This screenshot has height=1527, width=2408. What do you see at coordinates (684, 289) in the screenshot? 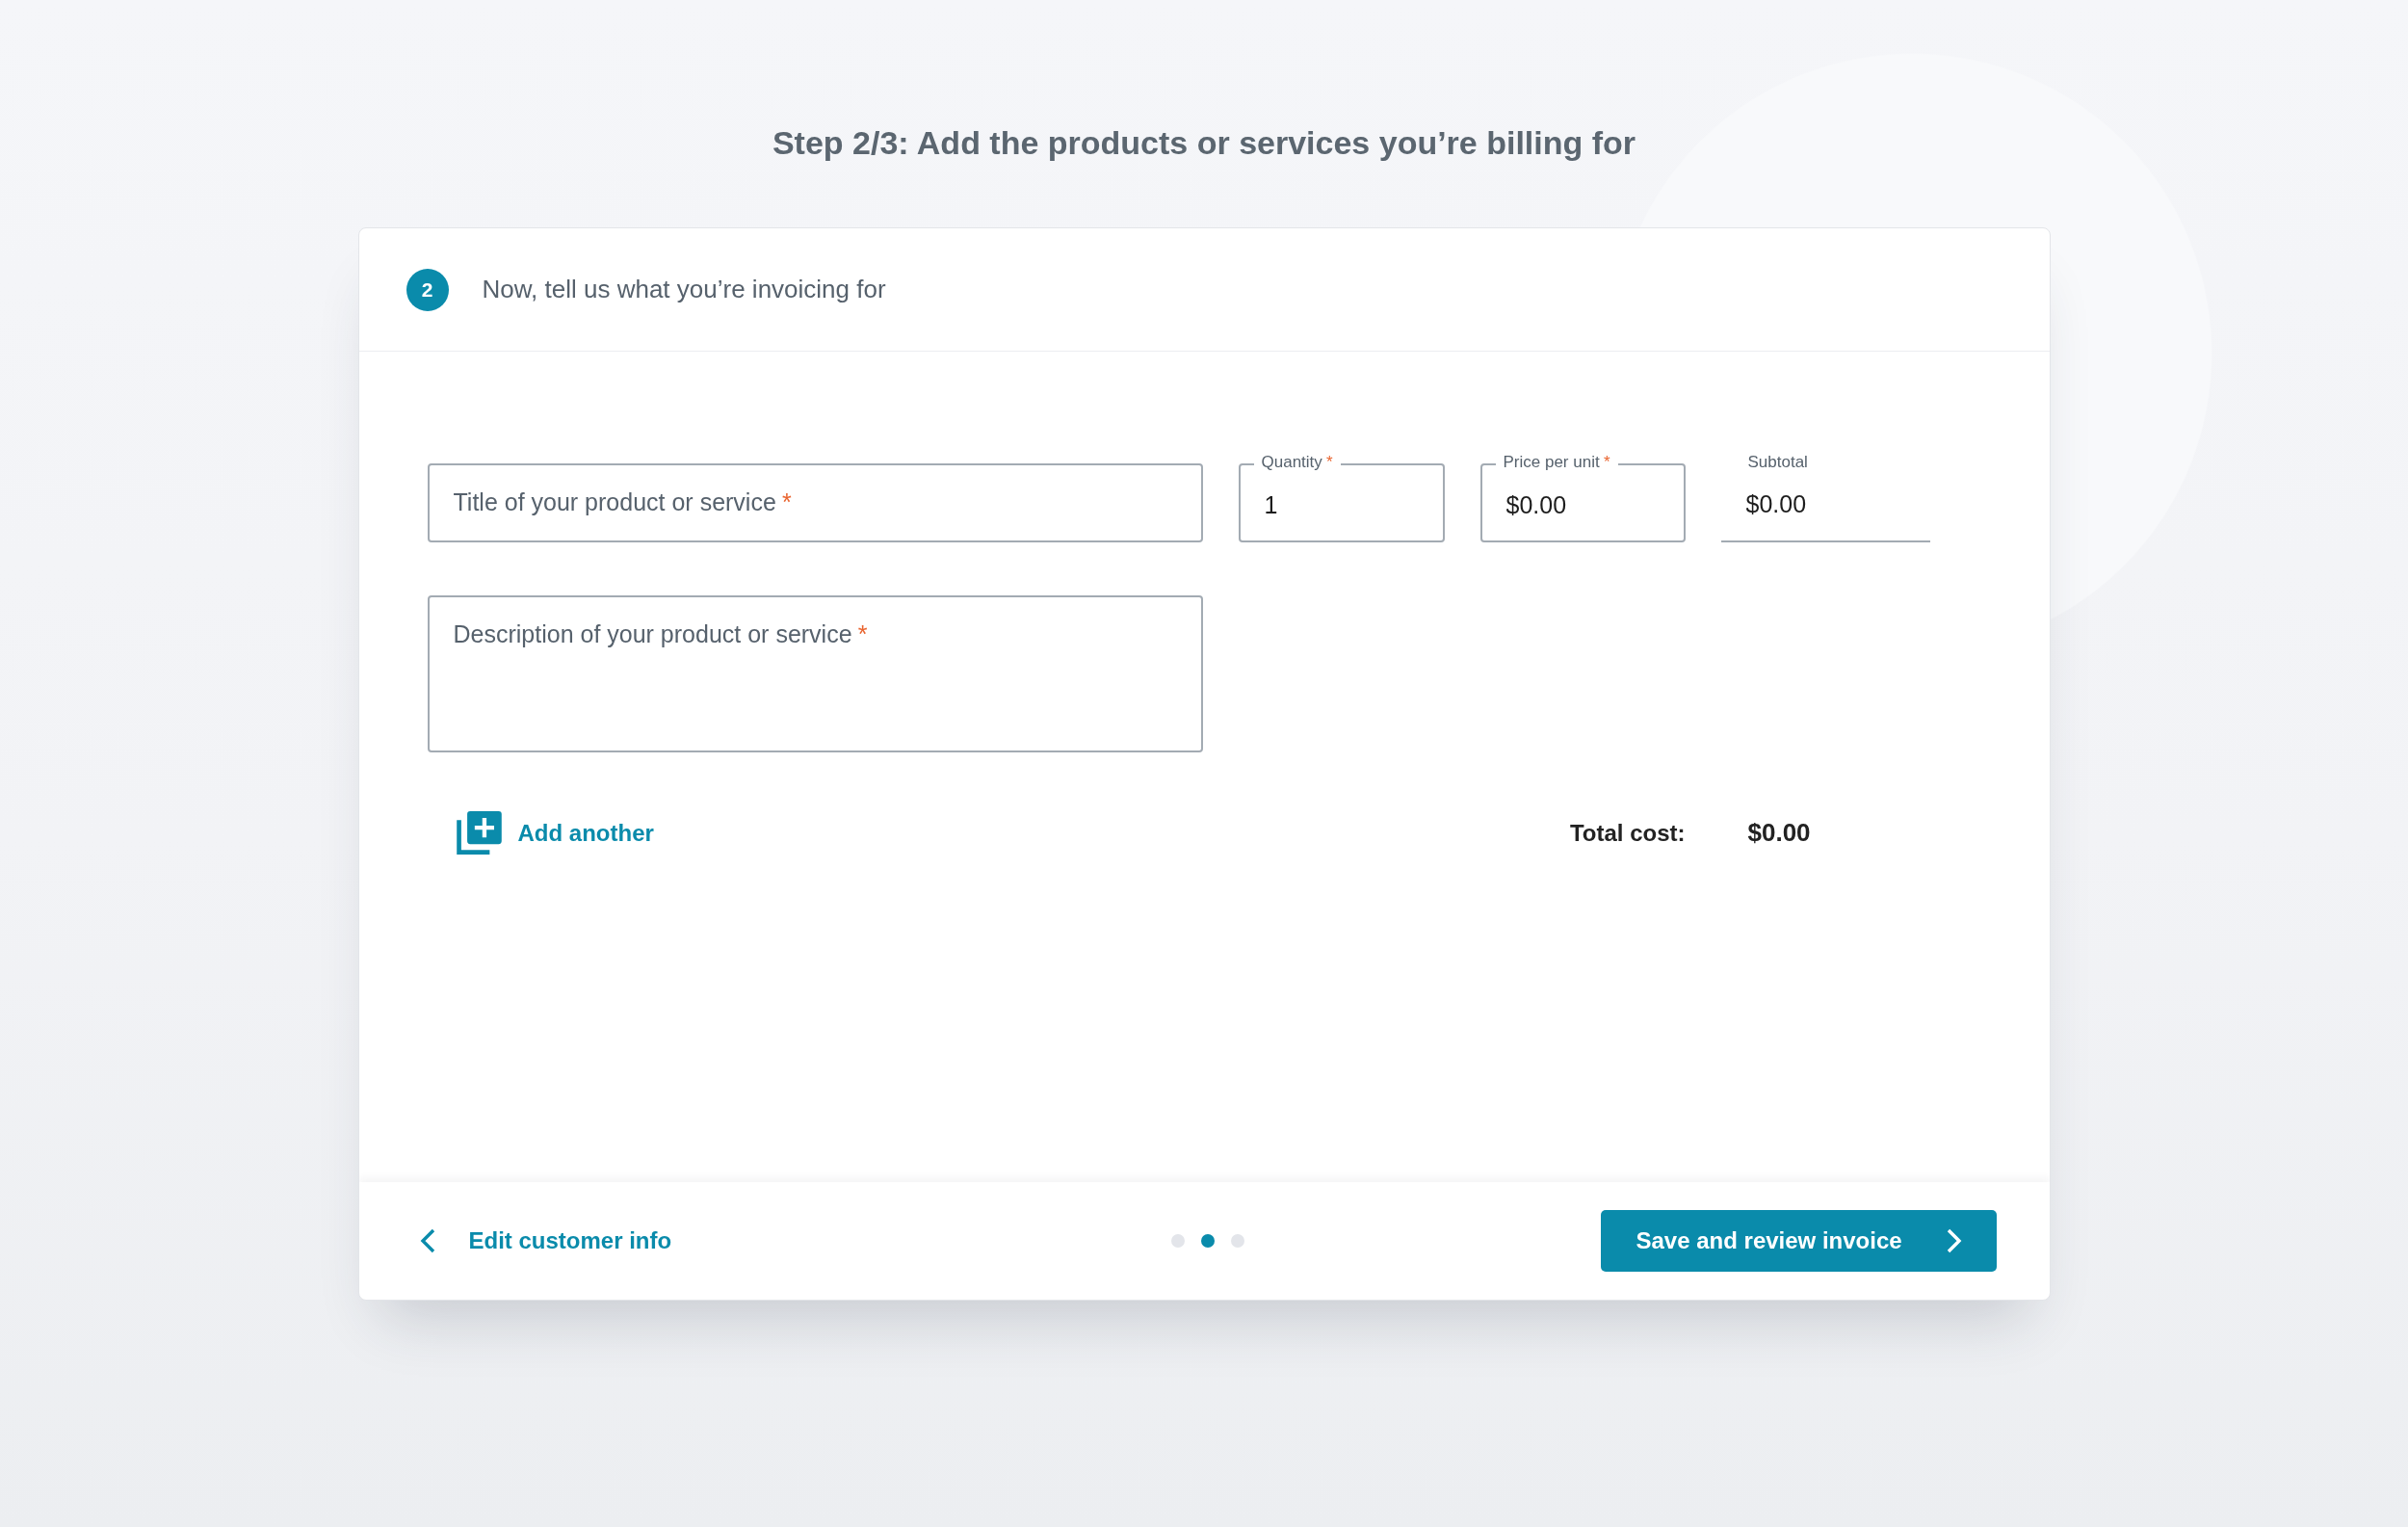
I see `card-heading: Now, tell us what you’re invoicing for` at bounding box center [684, 289].